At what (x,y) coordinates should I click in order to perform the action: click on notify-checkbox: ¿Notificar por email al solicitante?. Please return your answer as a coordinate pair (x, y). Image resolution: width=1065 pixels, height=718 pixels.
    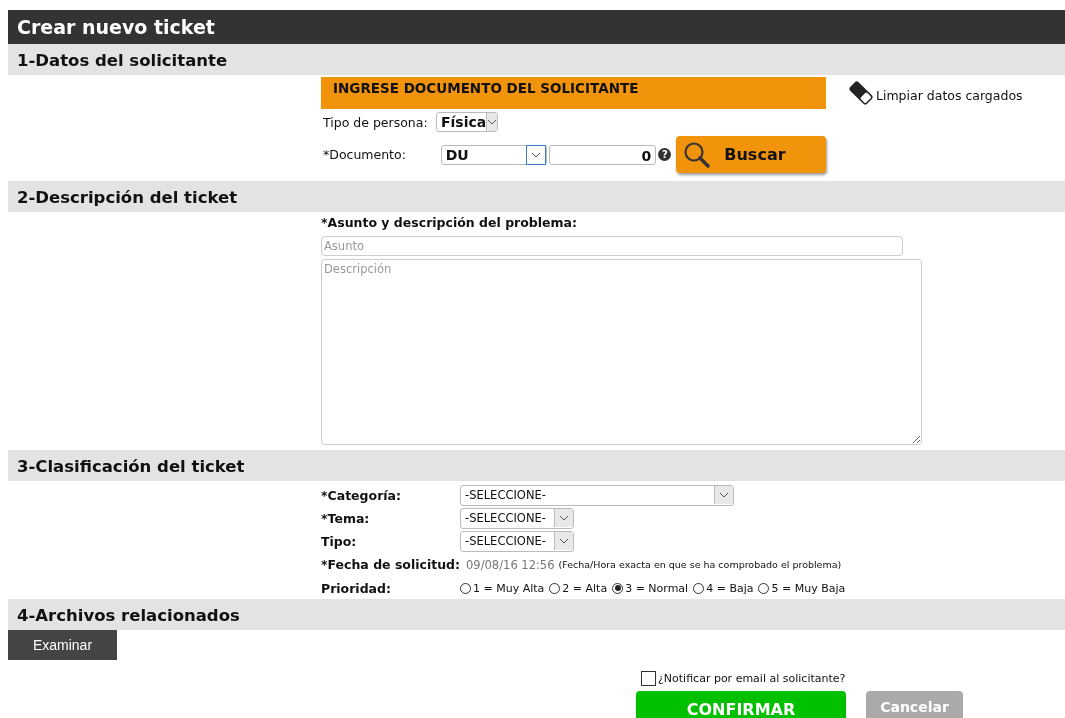
    Looking at the image, I should click on (853, 678).